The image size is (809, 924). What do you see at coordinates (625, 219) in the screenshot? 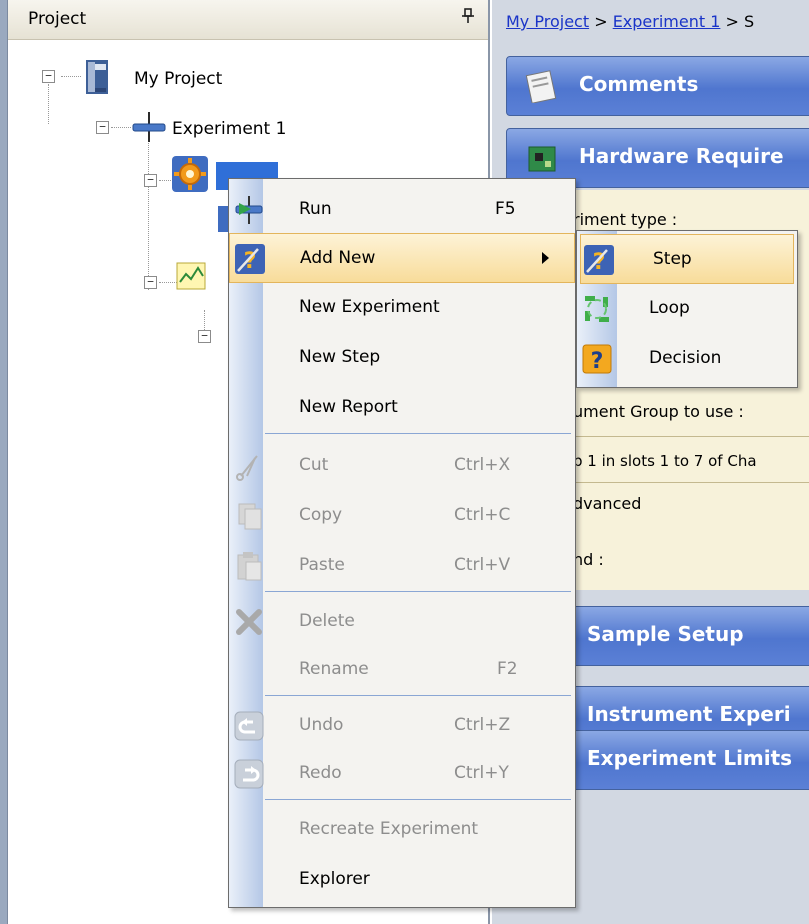
I see `experiment-type-label: riment type :` at bounding box center [625, 219].